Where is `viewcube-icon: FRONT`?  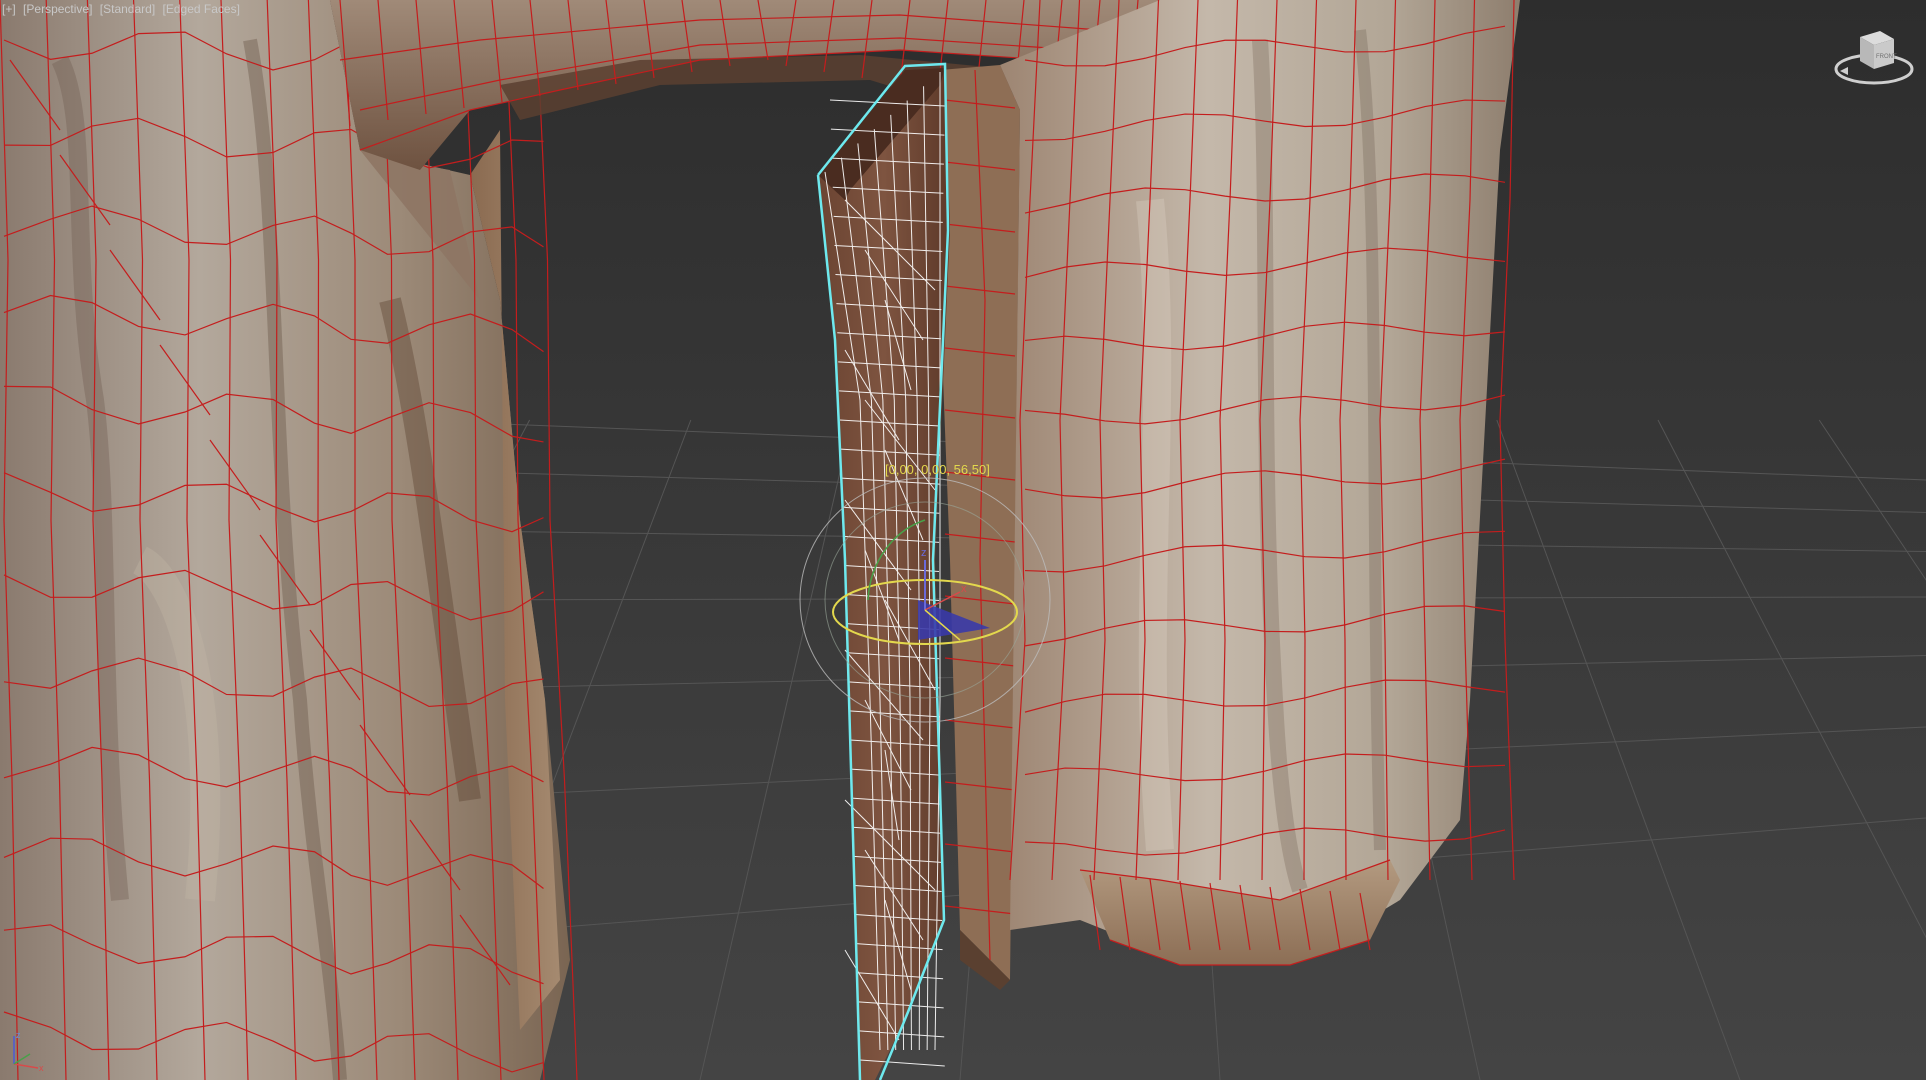
viewcube-icon: FRONT is located at coordinates (1874, 58).